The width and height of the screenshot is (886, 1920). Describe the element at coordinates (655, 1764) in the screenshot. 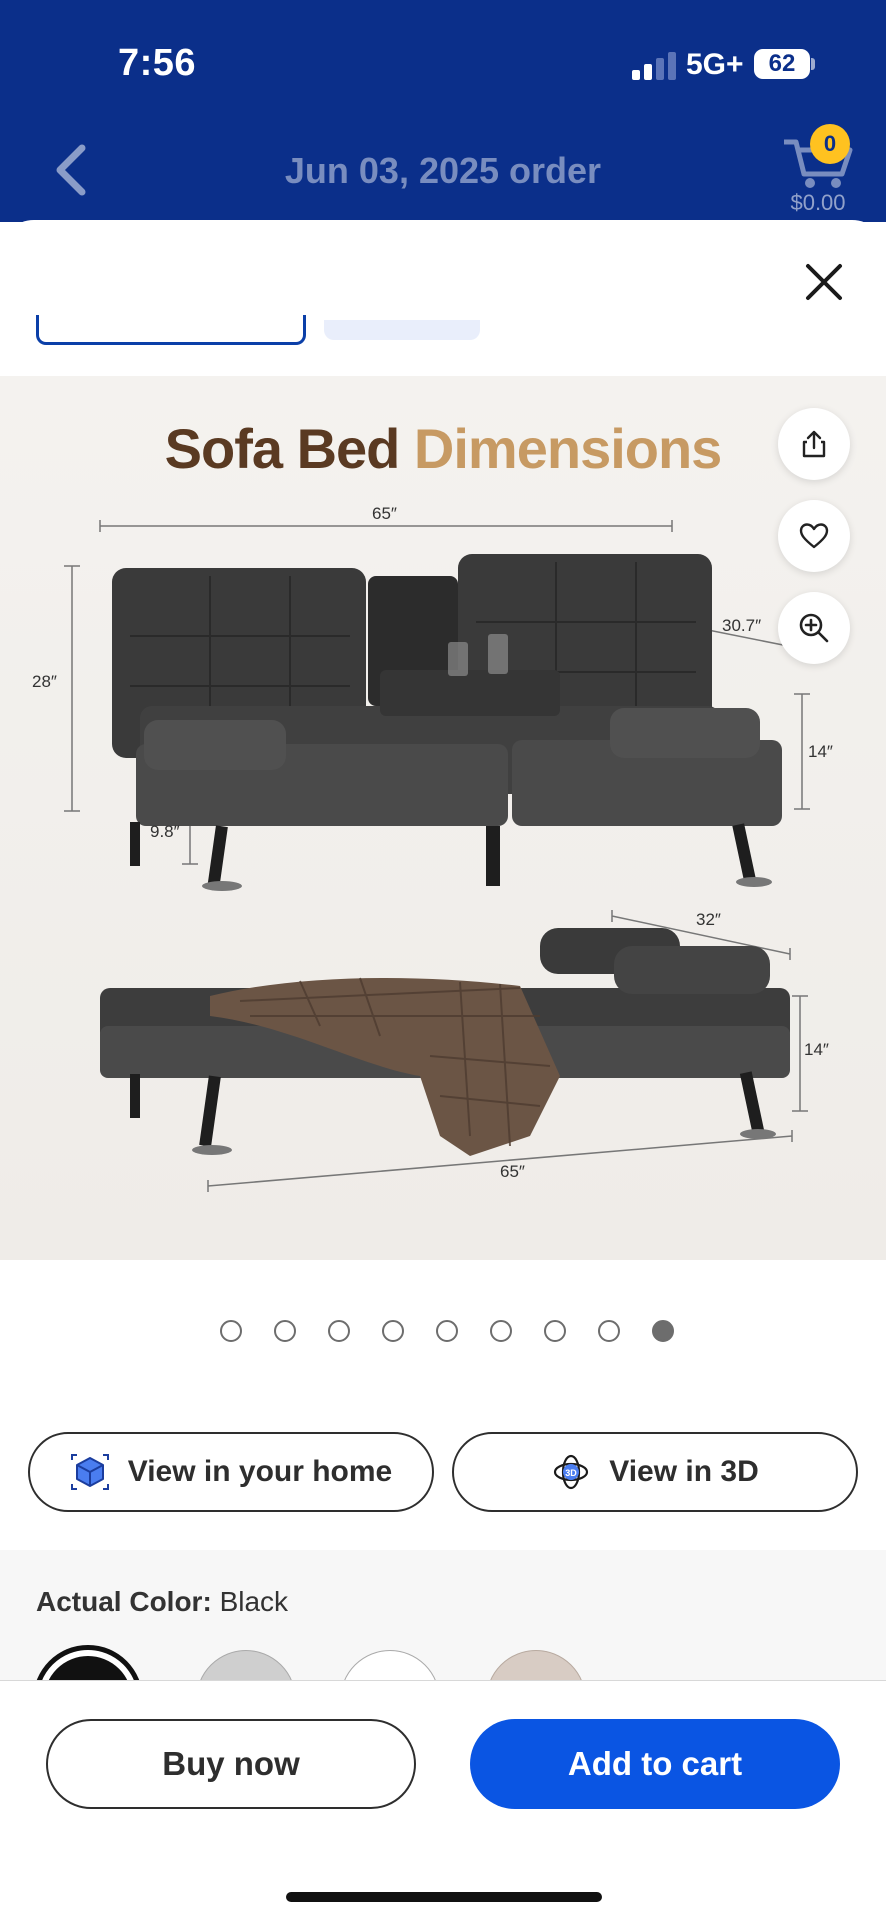

I see `add-to-cart-button: Add to cart` at that location.